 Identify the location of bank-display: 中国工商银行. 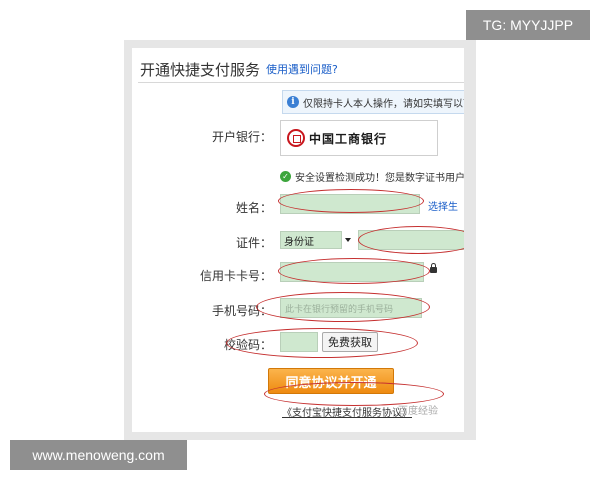
(359, 138).